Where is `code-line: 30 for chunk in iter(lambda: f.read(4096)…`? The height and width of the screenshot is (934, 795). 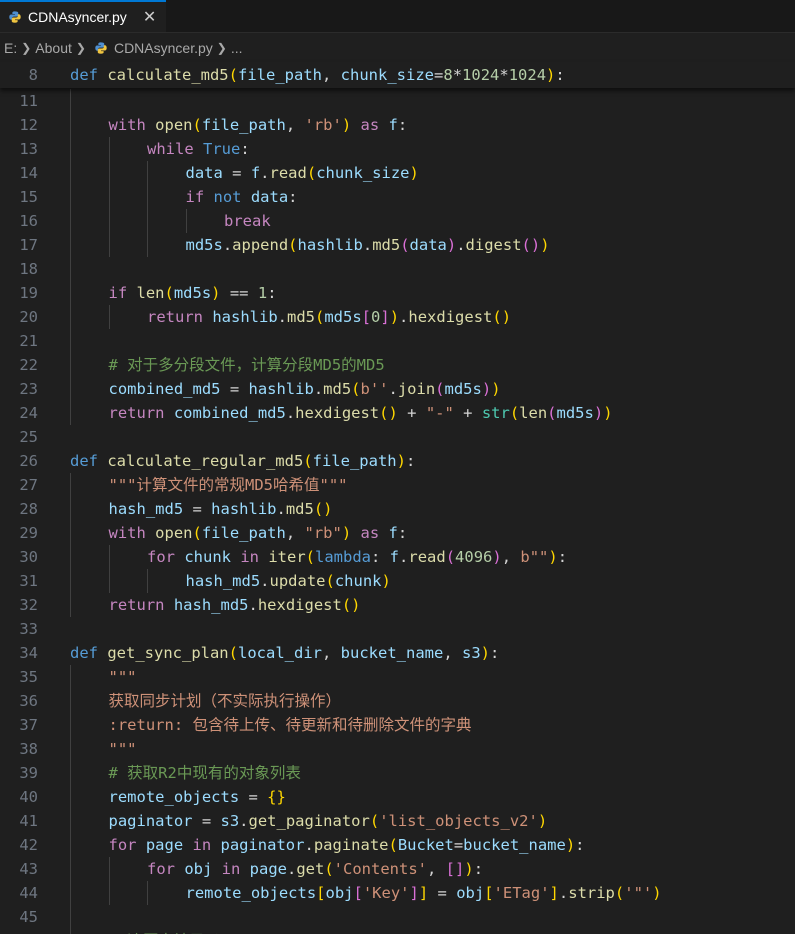 code-line: 30 for chunk in iter(lambda: f.read(4096)… is located at coordinates (397, 557).